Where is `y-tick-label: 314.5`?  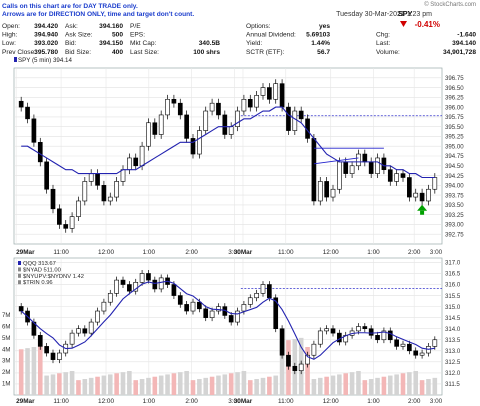 y-tick-label: 314.5 is located at coordinates (453, 318).